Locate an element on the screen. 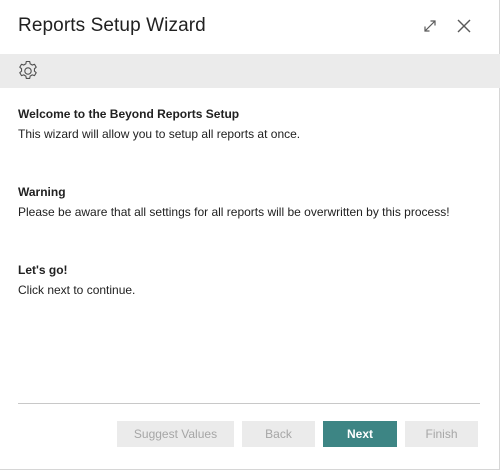 The image size is (500, 470). suggest-values-button: Suggest Values is located at coordinates (175, 434).